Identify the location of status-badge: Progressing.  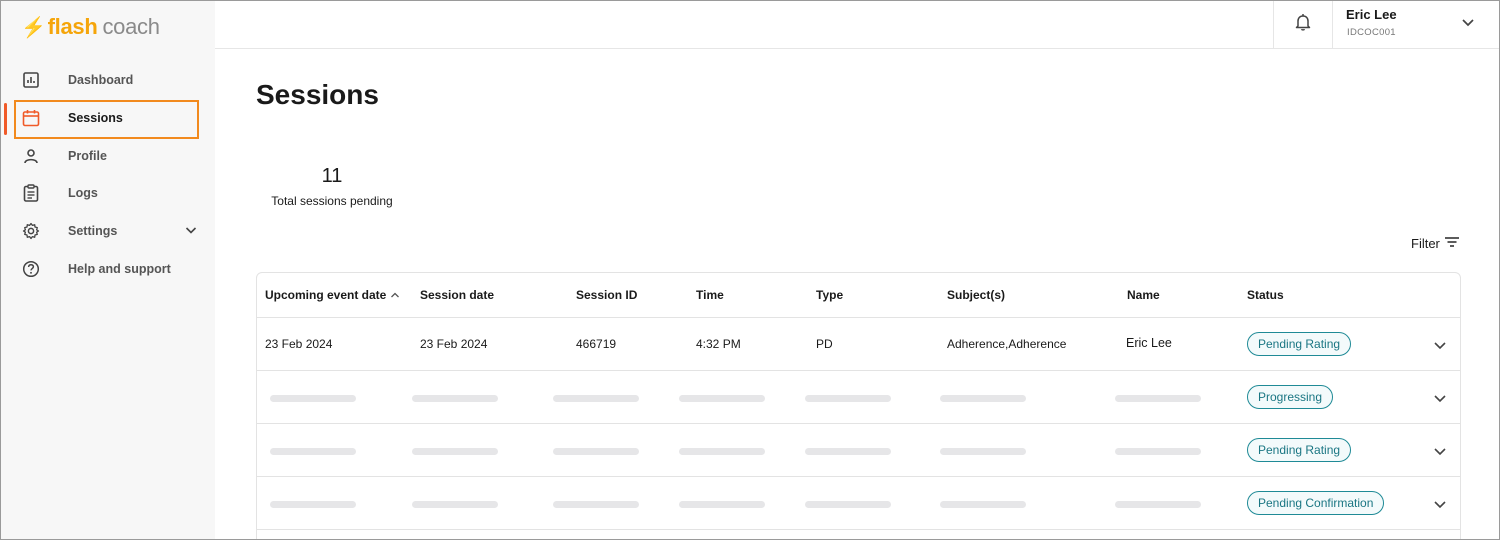
(1290, 397).